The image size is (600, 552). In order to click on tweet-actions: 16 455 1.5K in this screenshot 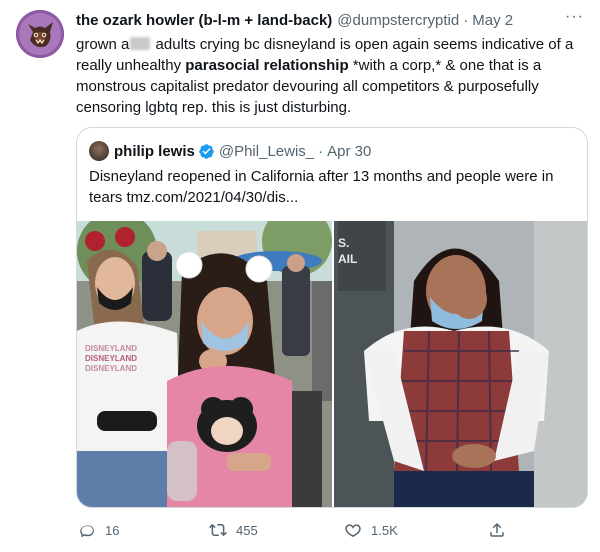, I will do `click(332, 530)`.